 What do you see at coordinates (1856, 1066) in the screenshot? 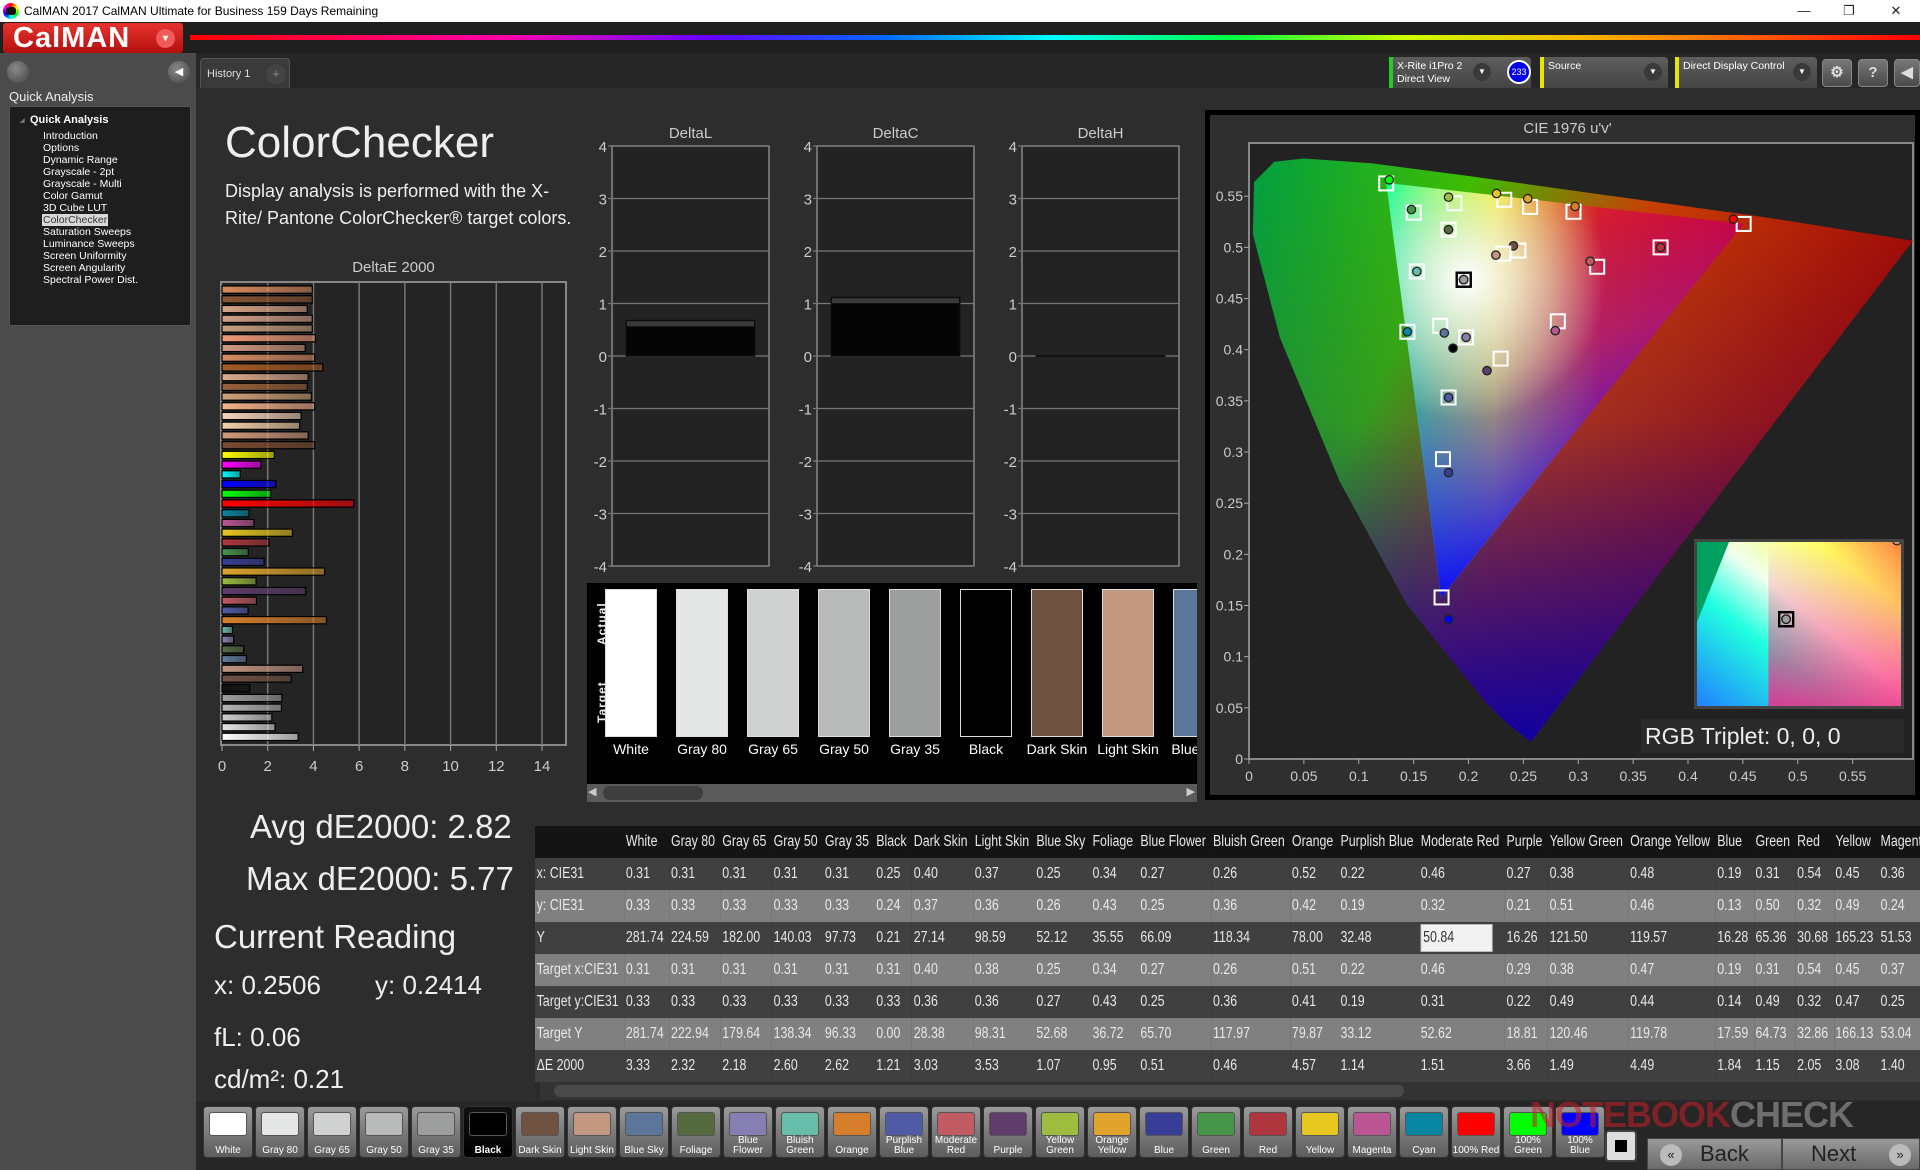
I see `table-cell: 3.08` at bounding box center [1856, 1066].